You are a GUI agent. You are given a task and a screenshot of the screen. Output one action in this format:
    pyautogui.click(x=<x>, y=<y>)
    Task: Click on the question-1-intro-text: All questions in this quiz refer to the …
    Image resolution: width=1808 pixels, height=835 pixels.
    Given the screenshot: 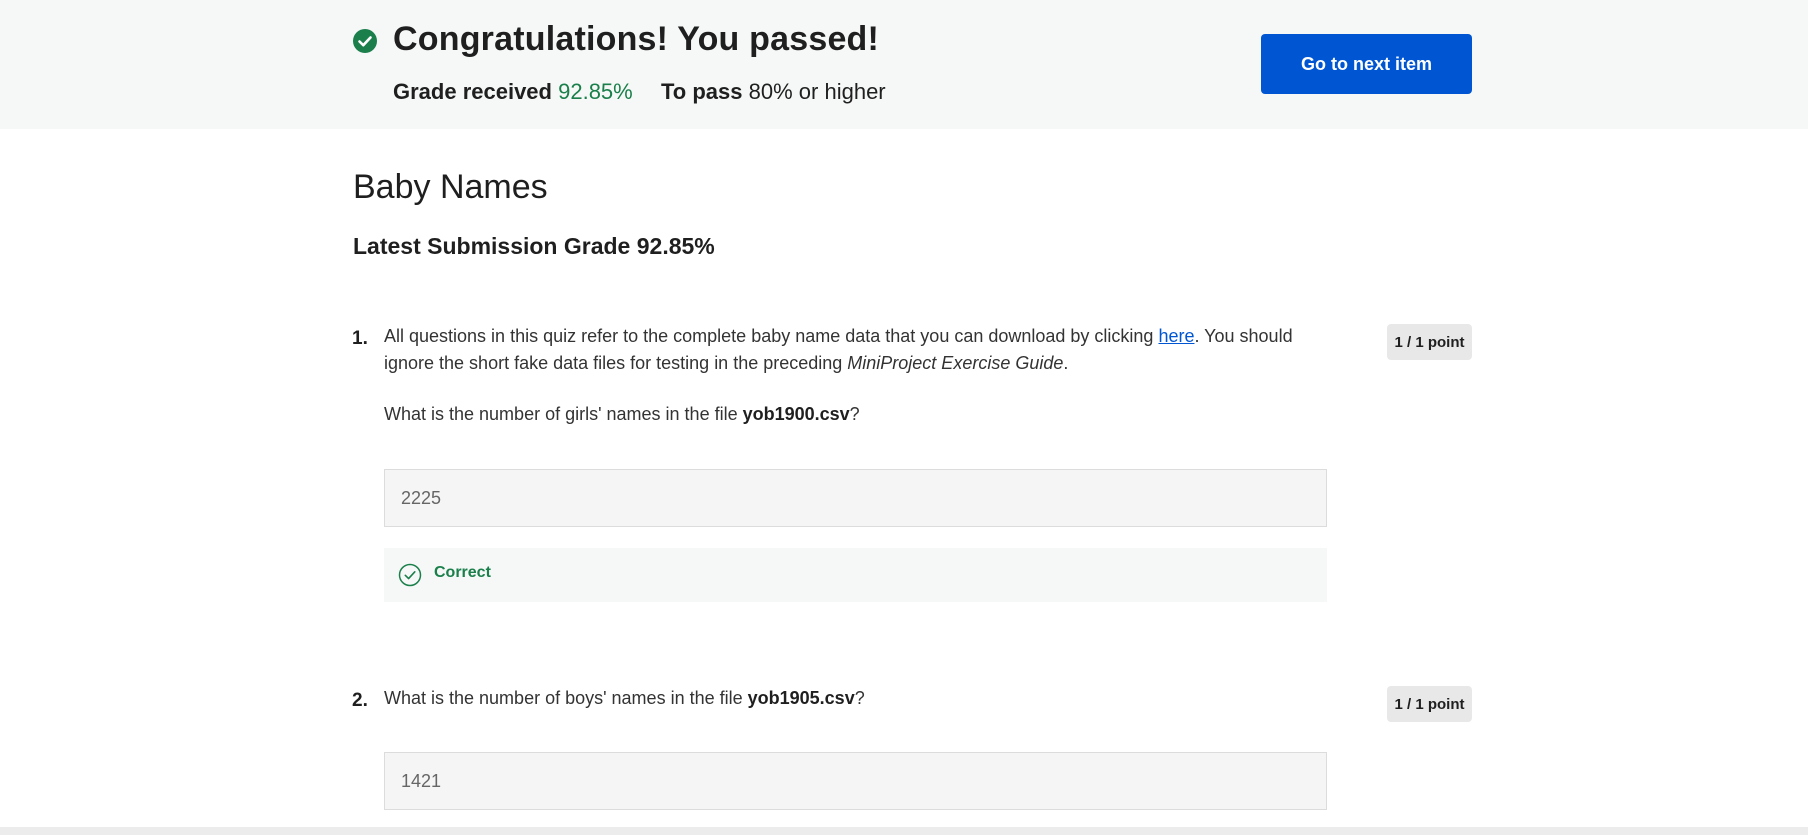 What is the action you would take?
    pyautogui.click(x=771, y=336)
    